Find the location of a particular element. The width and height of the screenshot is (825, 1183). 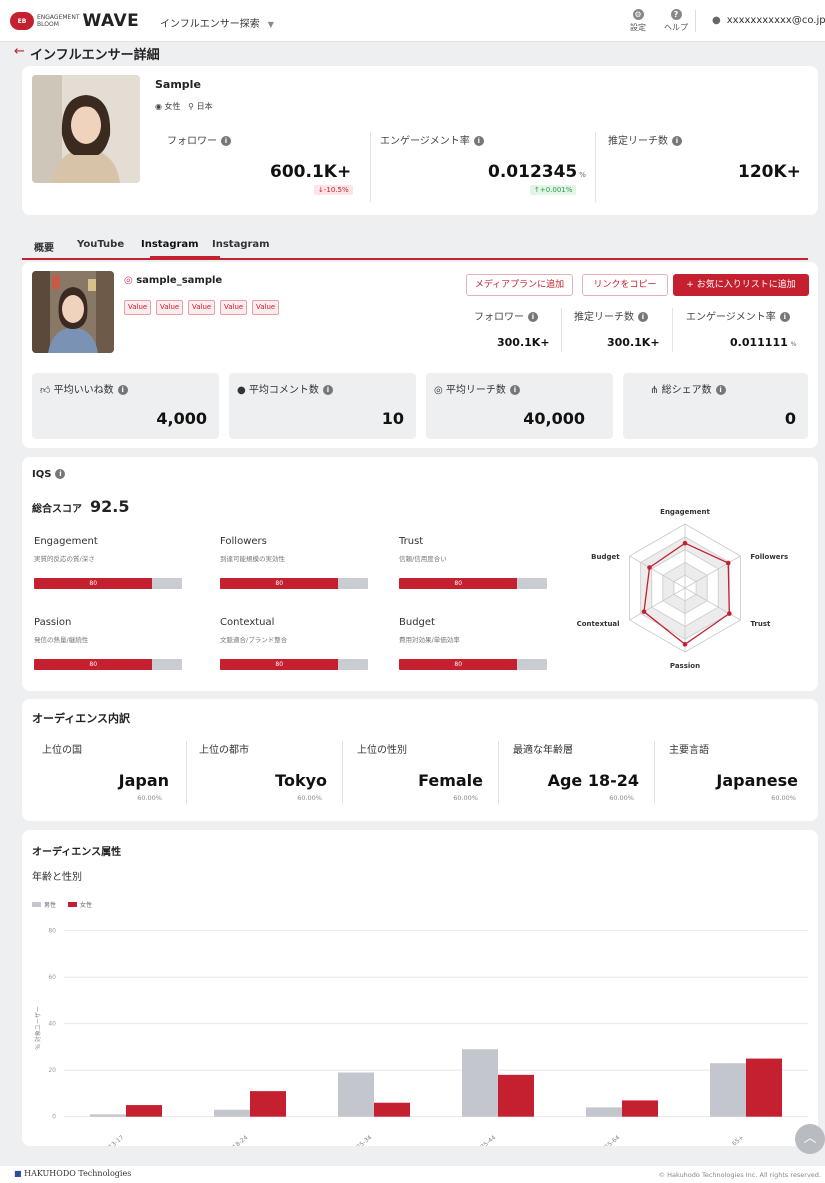

user-menu: ●xxxxxxxxxxx@co.jp▼ is located at coordinates (768, 20).